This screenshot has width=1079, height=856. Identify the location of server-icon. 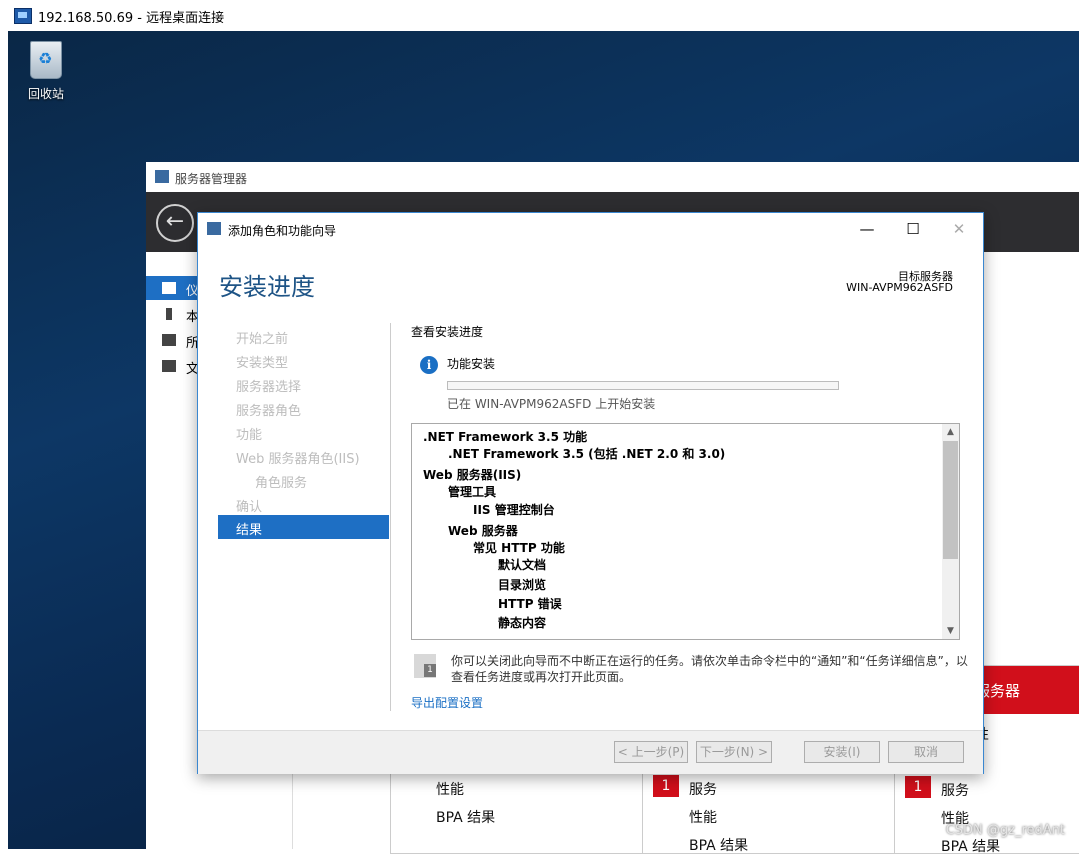
(169, 314).